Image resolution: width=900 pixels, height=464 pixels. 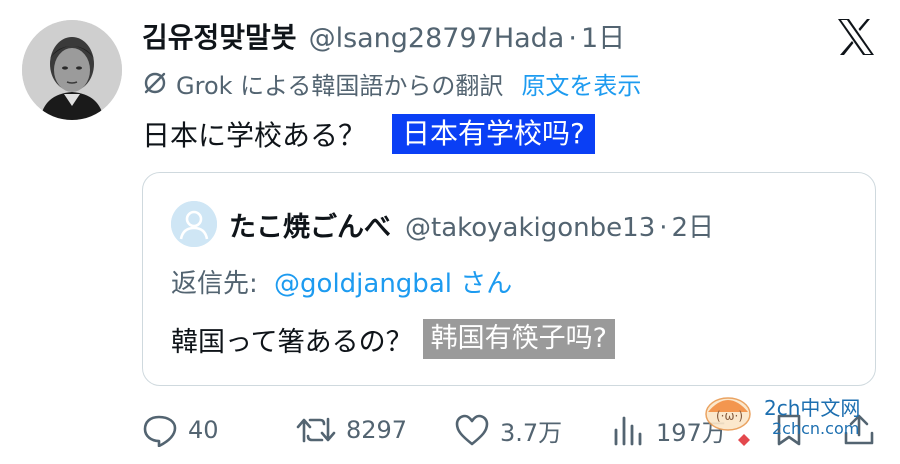 I want to click on reply-to-user-link: @goldjangbal さん, so click(x=393, y=284).